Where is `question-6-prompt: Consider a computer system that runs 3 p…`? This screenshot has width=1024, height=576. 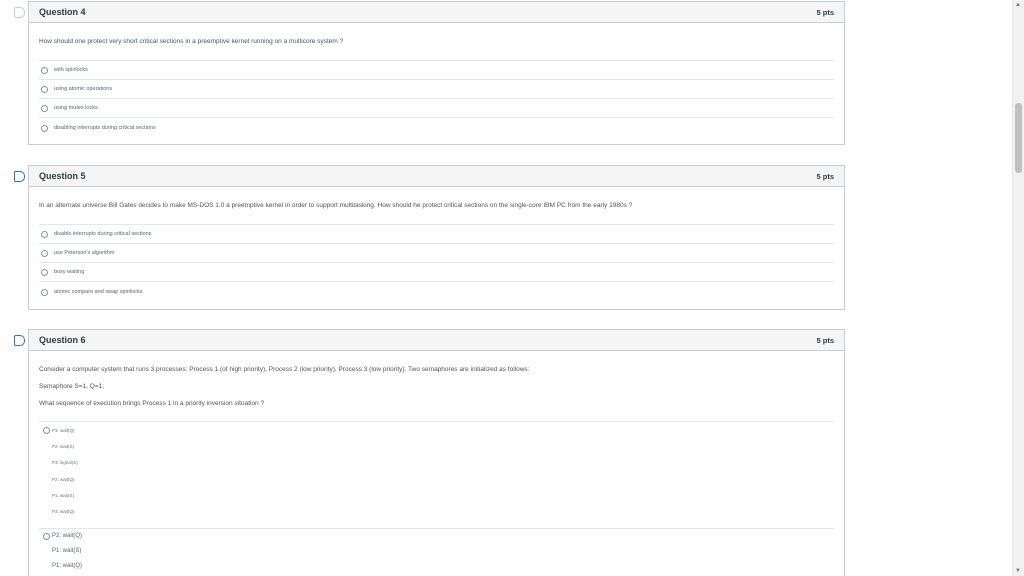
question-6-prompt: Consider a computer system that runs 3 p… is located at coordinates (284, 369).